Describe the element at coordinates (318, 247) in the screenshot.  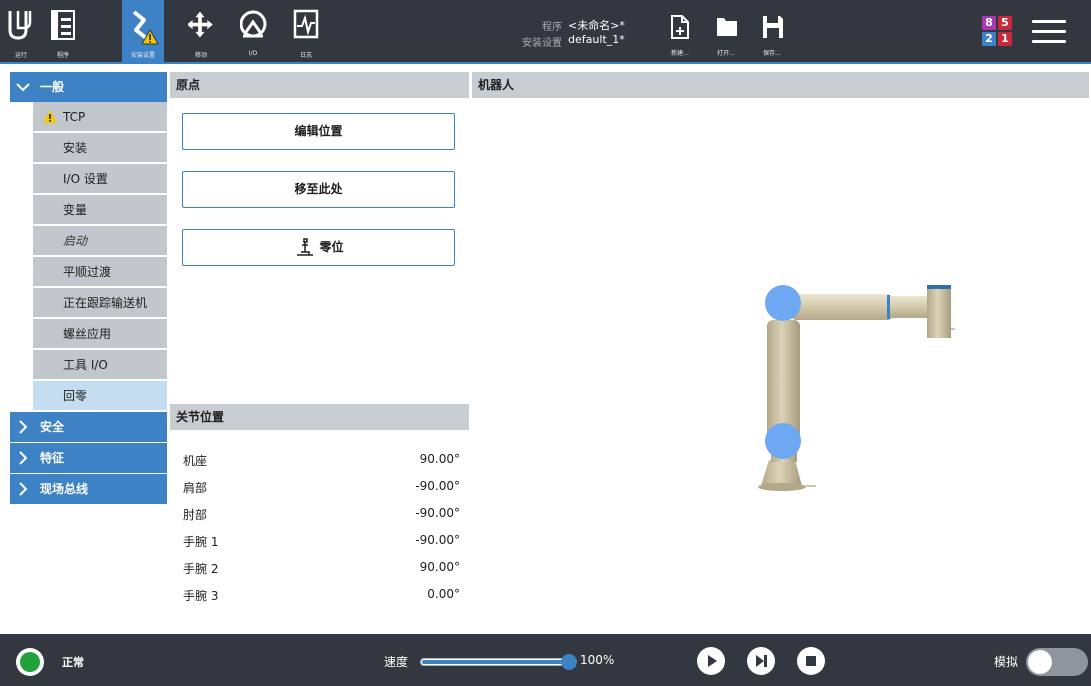
I see `zero-position-button: 零位` at that location.